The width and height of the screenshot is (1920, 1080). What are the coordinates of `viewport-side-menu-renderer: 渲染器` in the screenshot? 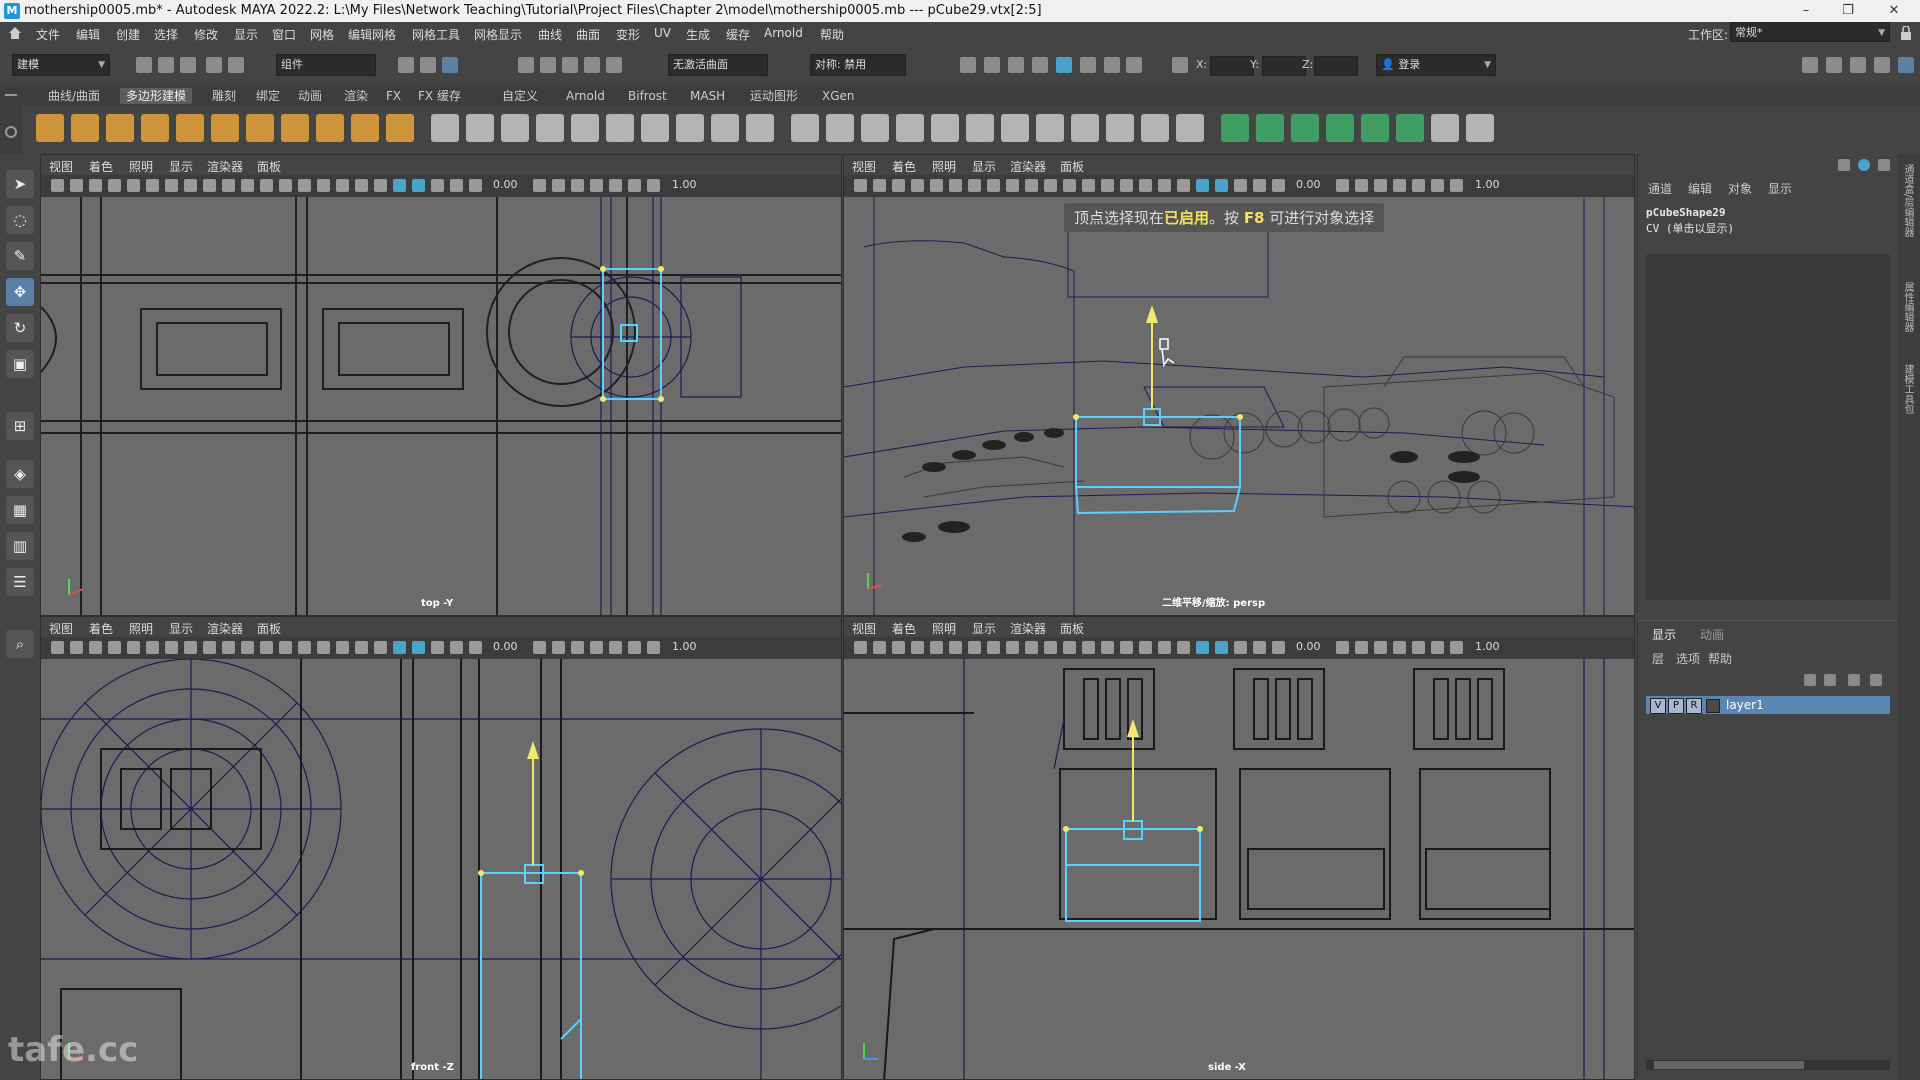 It's located at (1028, 628).